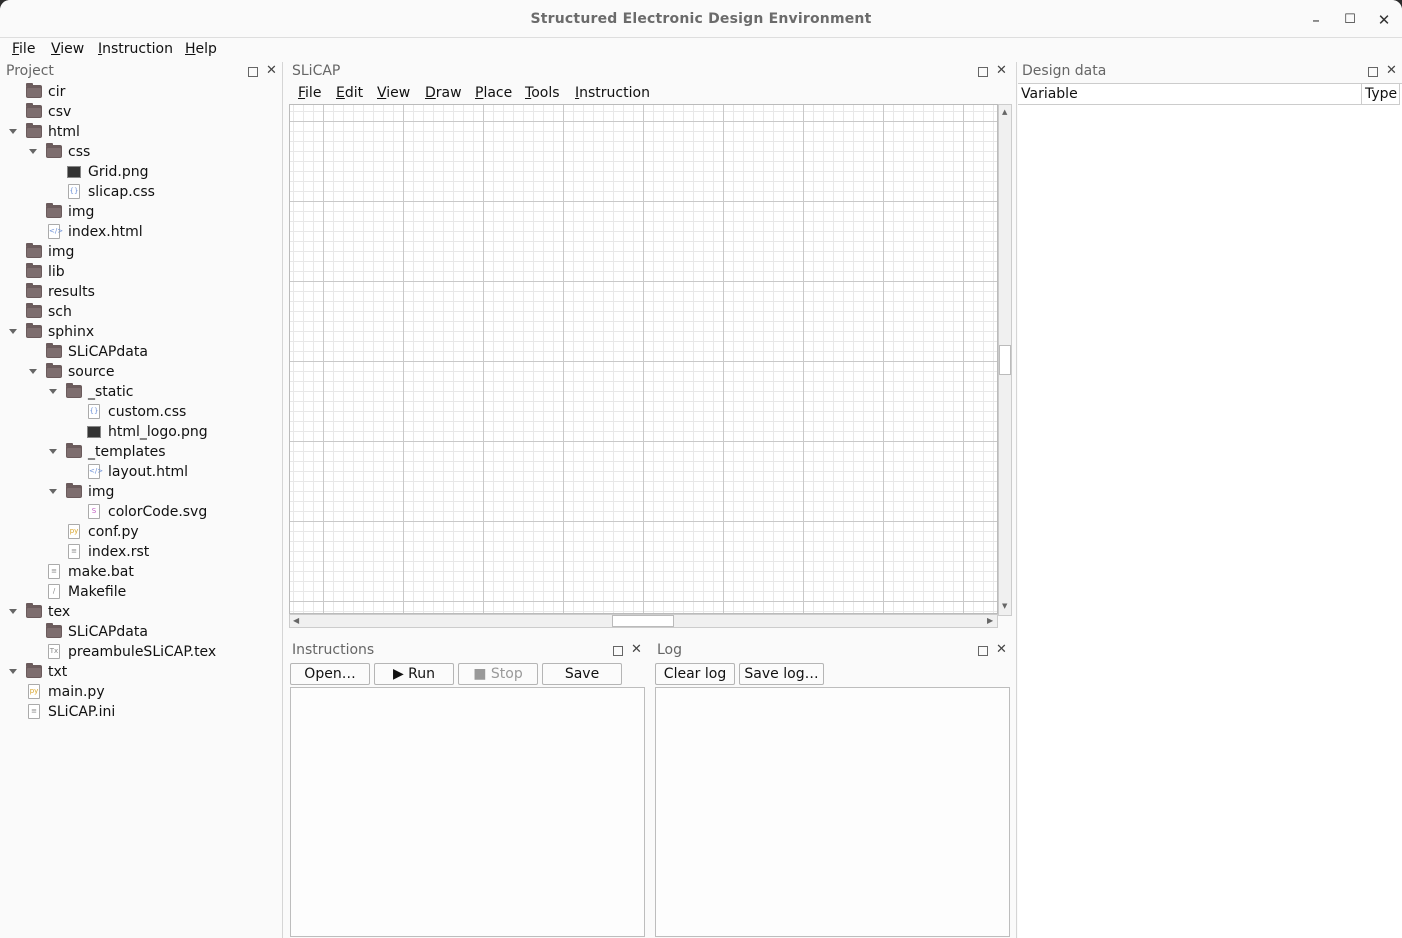 Image resolution: width=1402 pixels, height=938 pixels. What do you see at coordinates (141, 452) in the screenshot?
I see `tree-folder: _templates` at bounding box center [141, 452].